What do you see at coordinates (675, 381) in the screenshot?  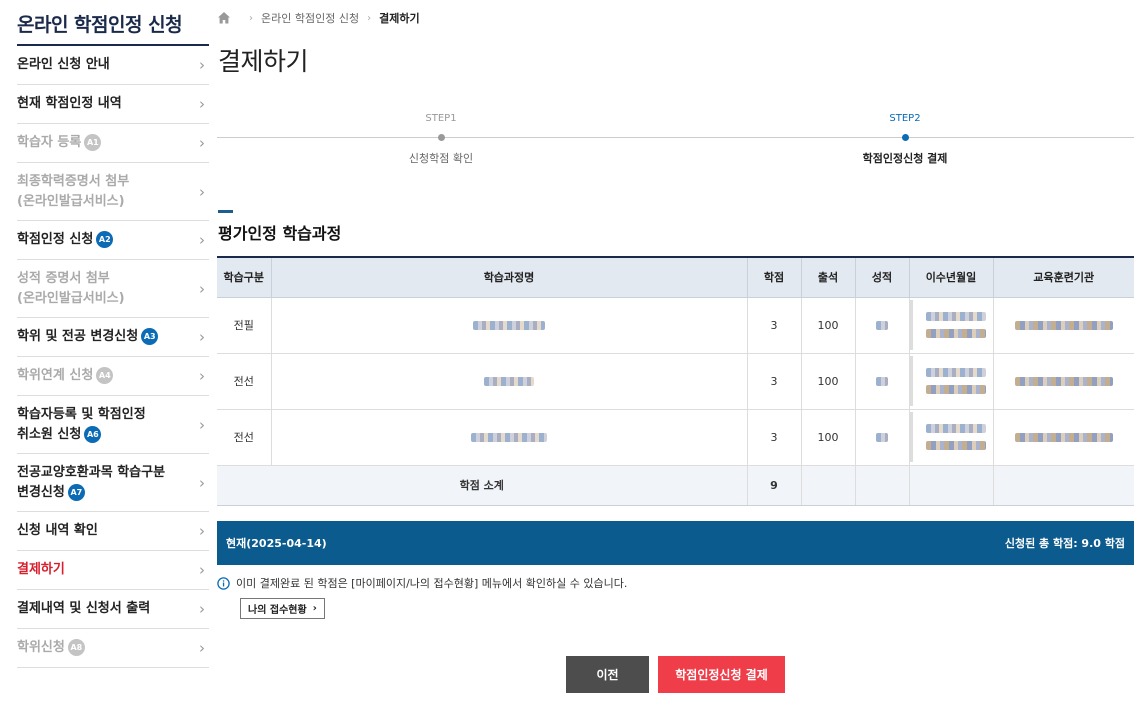 I see `table-row: 전선 3 100` at bounding box center [675, 381].